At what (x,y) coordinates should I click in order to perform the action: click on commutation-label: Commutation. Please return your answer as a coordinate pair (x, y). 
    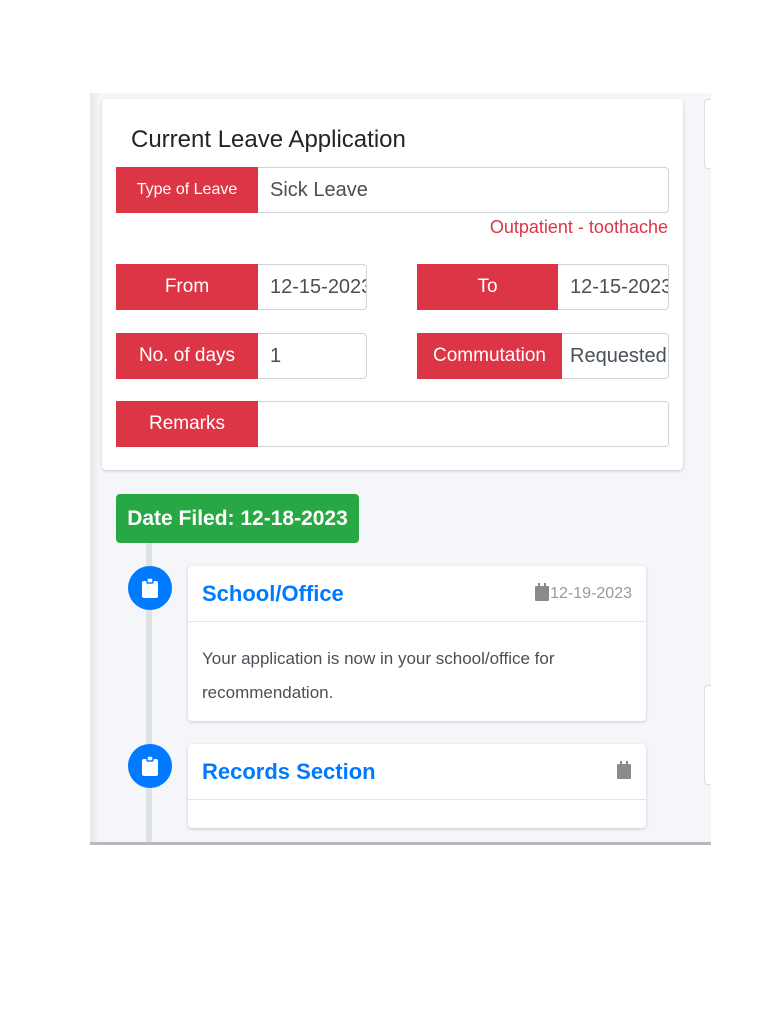
    Looking at the image, I should click on (489, 356).